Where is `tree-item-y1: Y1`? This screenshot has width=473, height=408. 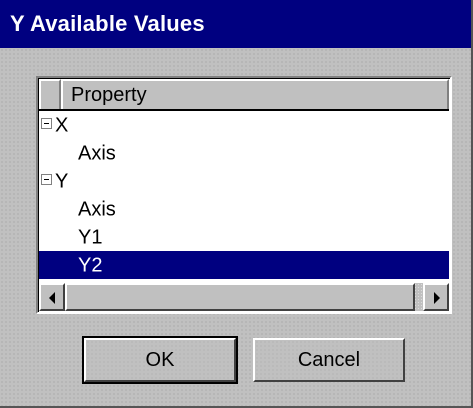
tree-item-y1: Y1 is located at coordinates (244, 237).